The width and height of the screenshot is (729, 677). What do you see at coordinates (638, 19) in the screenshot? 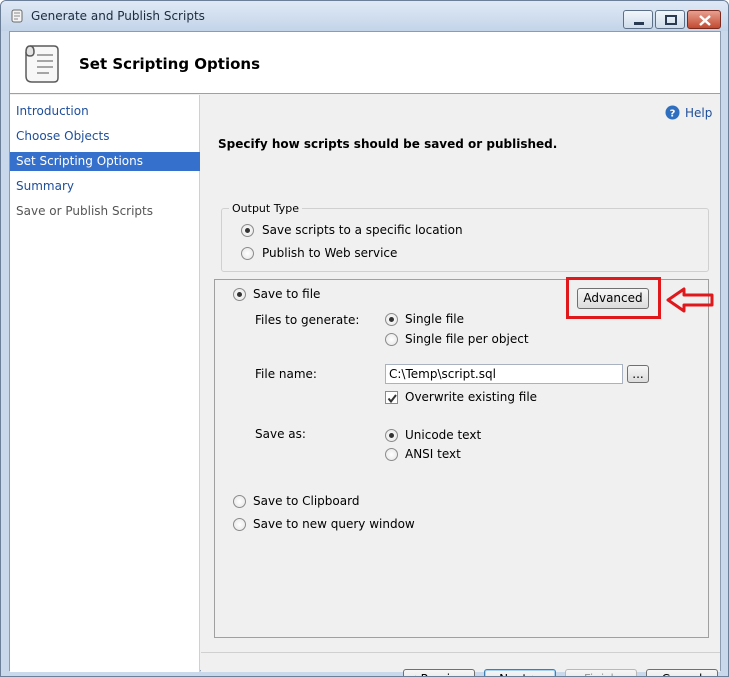
I see `minimize-button` at bounding box center [638, 19].